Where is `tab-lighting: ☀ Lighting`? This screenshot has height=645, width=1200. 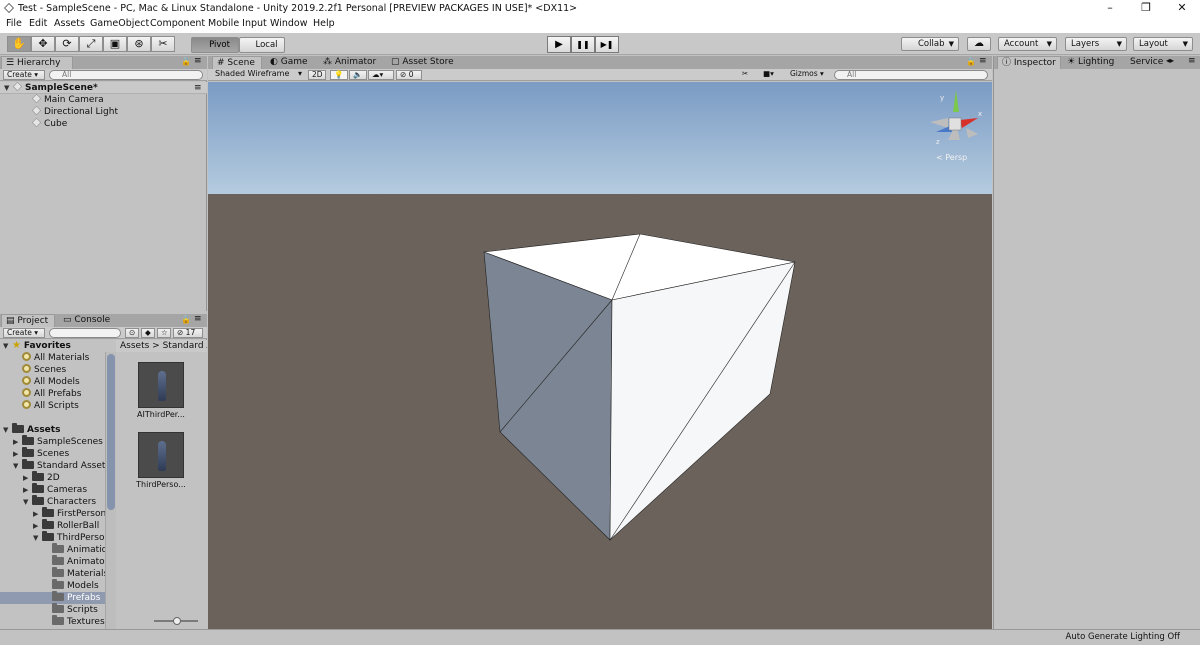
tab-lighting: ☀ Lighting is located at coordinates (1090, 62).